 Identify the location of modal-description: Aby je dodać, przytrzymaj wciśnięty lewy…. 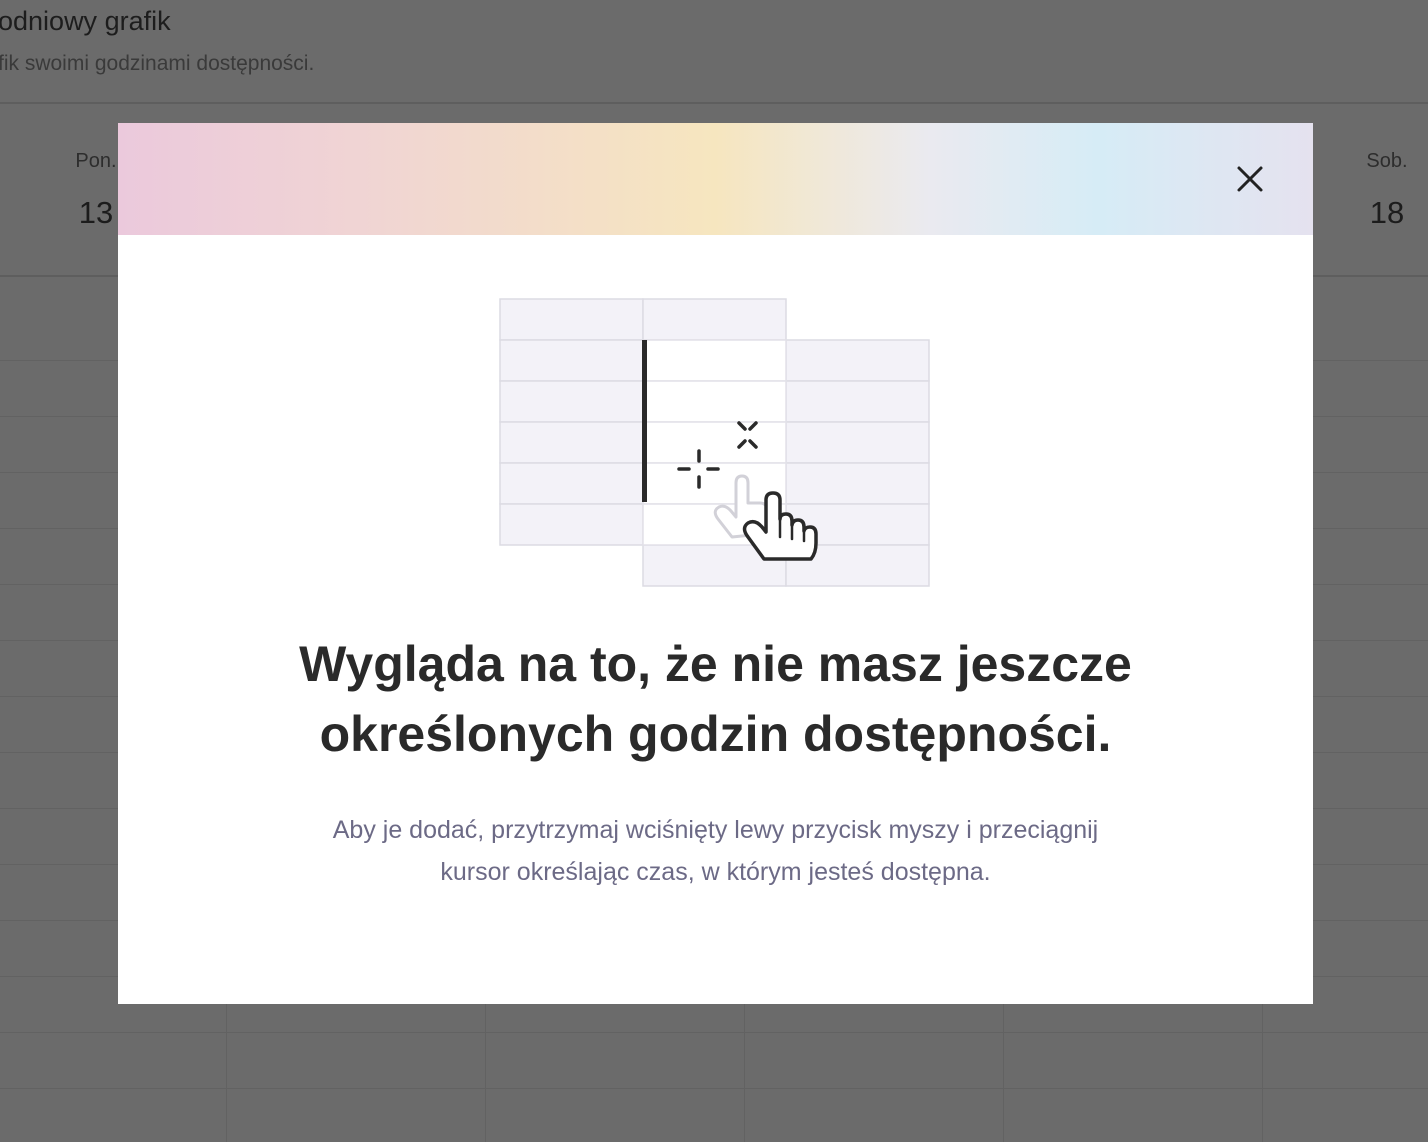
(715, 851).